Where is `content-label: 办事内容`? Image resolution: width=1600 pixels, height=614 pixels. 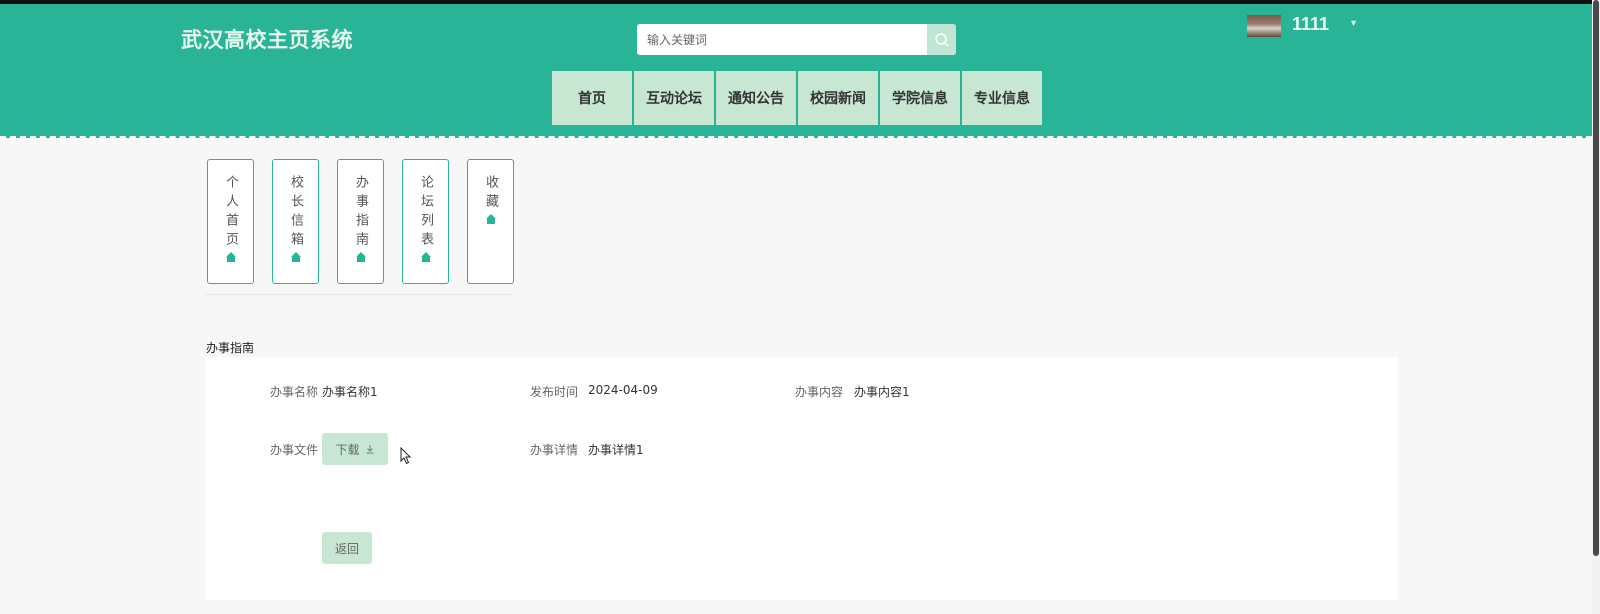
content-label: 办事内容 is located at coordinates (818, 392).